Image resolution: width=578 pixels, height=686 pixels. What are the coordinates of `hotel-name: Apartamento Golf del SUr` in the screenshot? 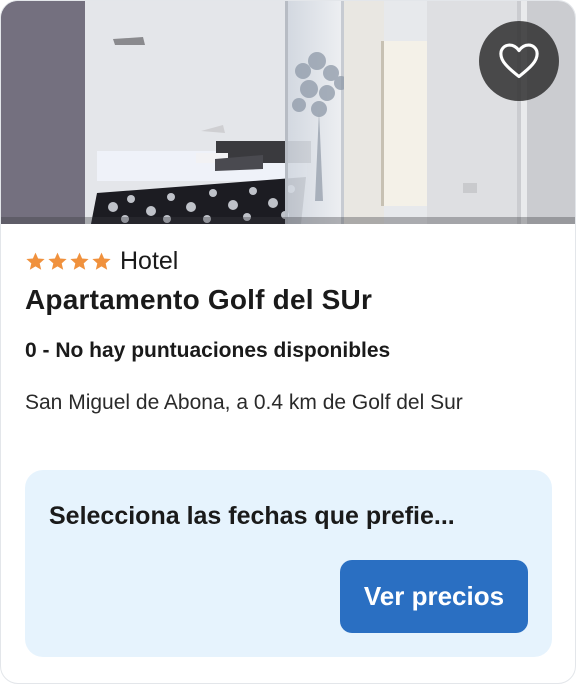 It's located at (198, 300).